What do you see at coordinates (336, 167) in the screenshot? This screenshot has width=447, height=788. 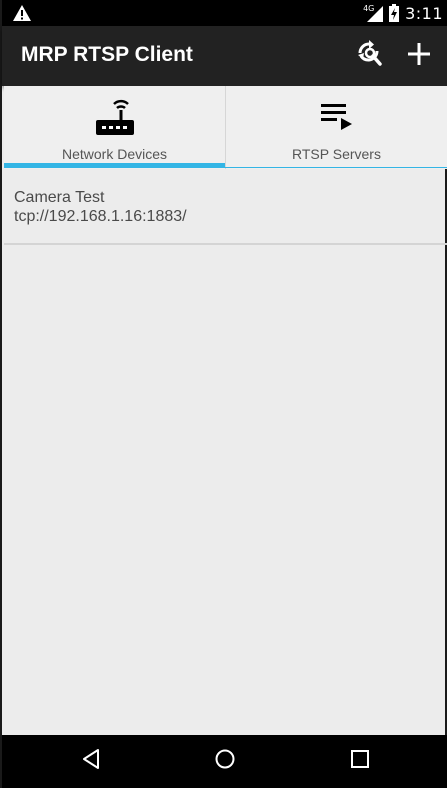 I see `tab-divider-line` at bounding box center [336, 167].